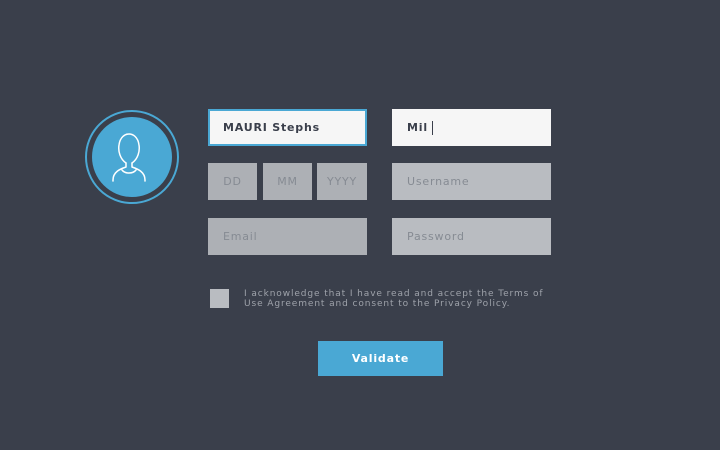 The image size is (720, 450). What do you see at coordinates (287, 181) in the screenshot?
I see `birth-month-input` at bounding box center [287, 181].